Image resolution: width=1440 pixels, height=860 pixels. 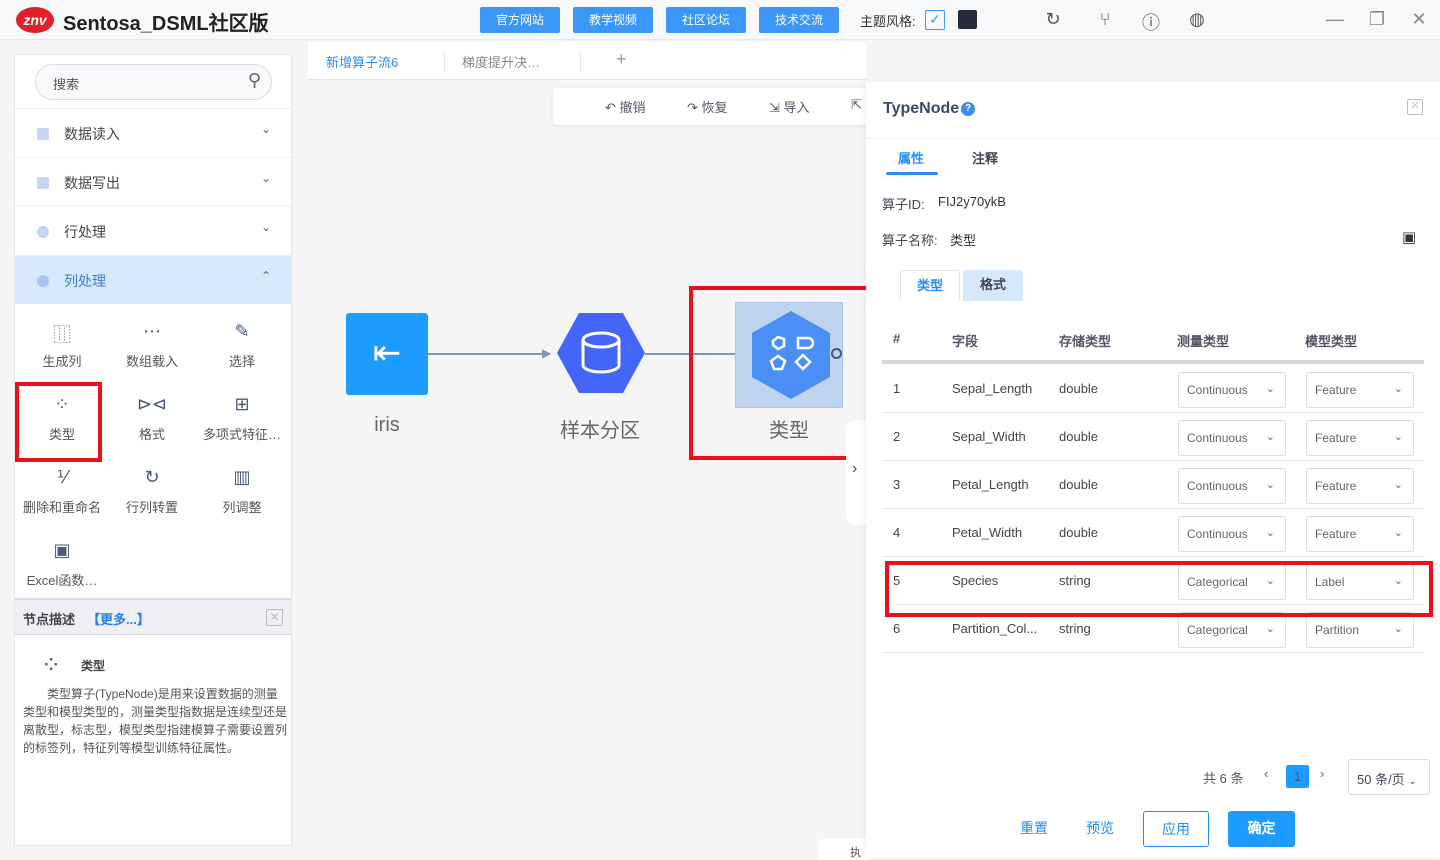 What do you see at coordinates (153, 279) in the screenshot?
I see `category-column-processing: 列处理 ⌃` at bounding box center [153, 279].